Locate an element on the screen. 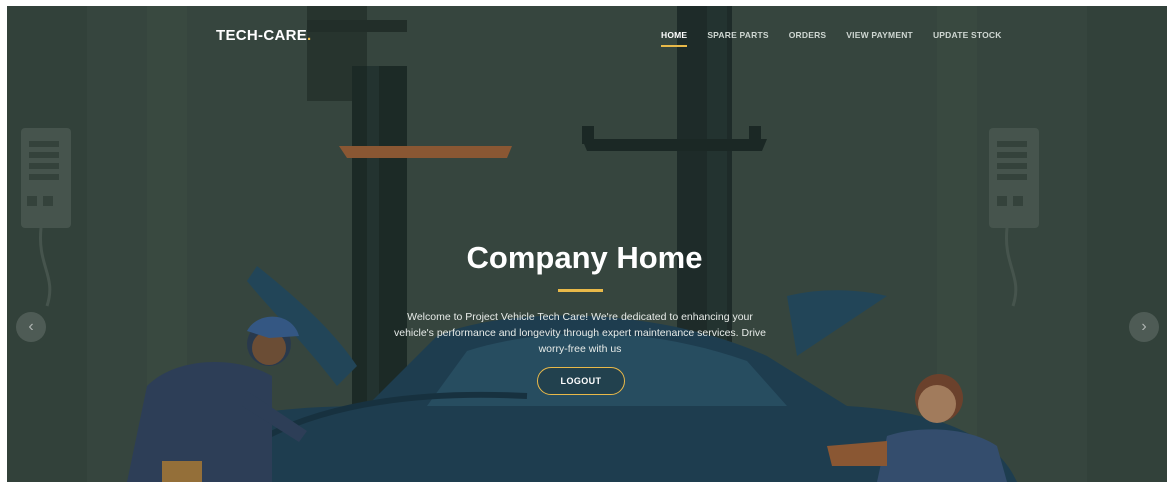 This screenshot has height=484, width=1169. chevron-left-icon: ‹ is located at coordinates (31, 326).